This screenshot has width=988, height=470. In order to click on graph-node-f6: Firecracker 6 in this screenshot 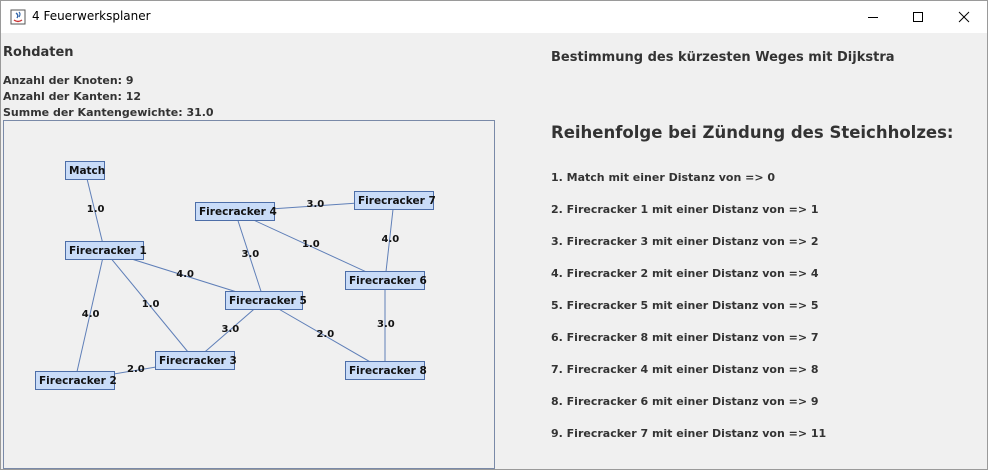, I will do `click(386, 280)`.